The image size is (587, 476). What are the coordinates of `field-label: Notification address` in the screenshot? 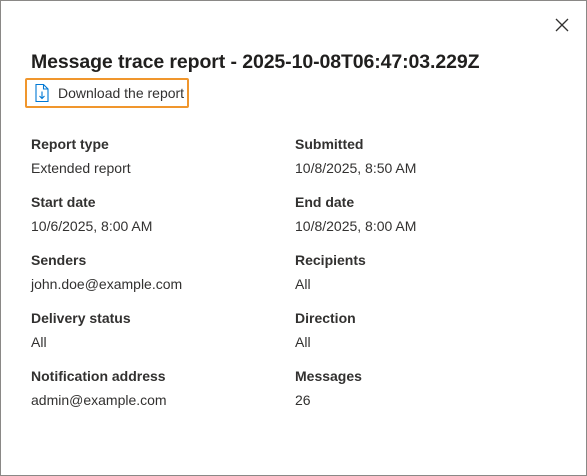 It's located at (98, 376).